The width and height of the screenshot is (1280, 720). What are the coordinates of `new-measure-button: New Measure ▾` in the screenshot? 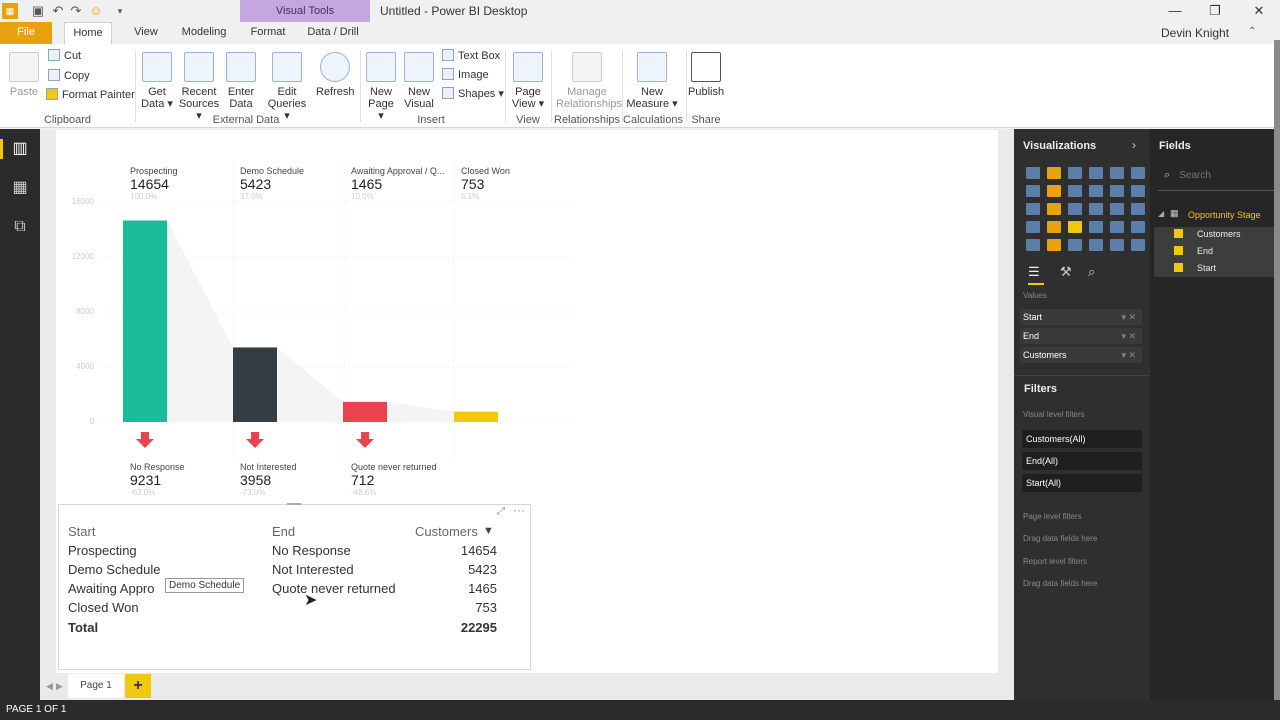 It's located at (652, 81).